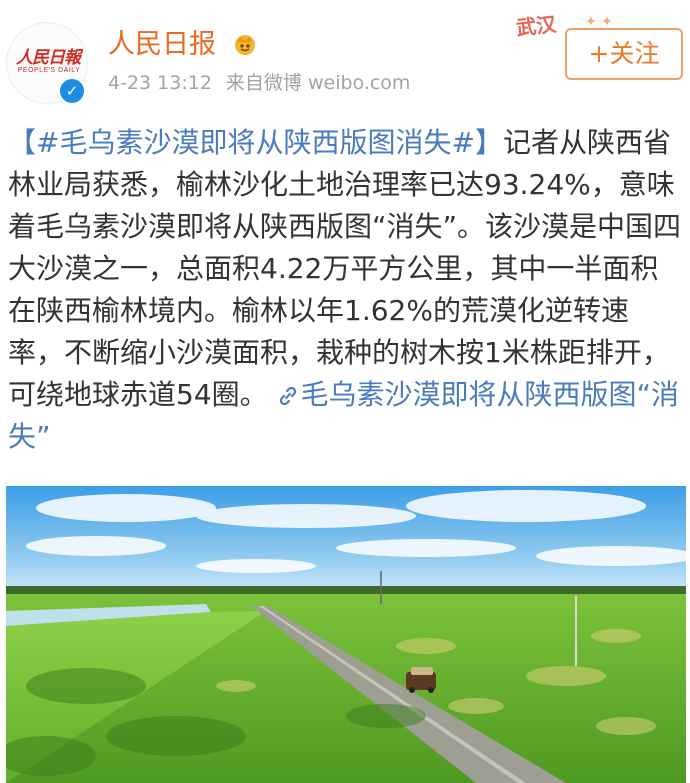 The image size is (690, 783). I want to click on post-meta: 4-23 13:12 来自微博 weibo.com, so click(259, 83).